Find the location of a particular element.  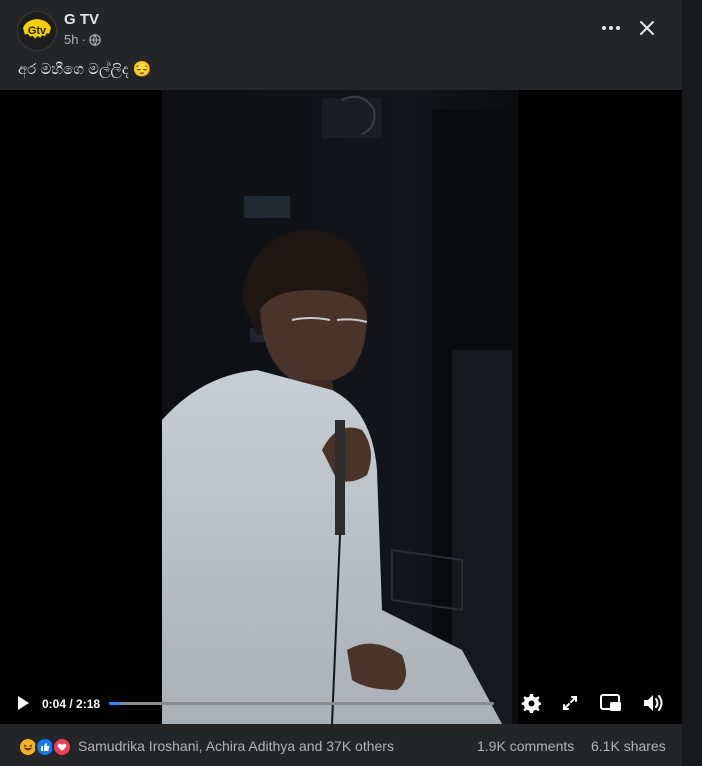

comments-count: 1.9K comments is located at coordinates (525, 746).